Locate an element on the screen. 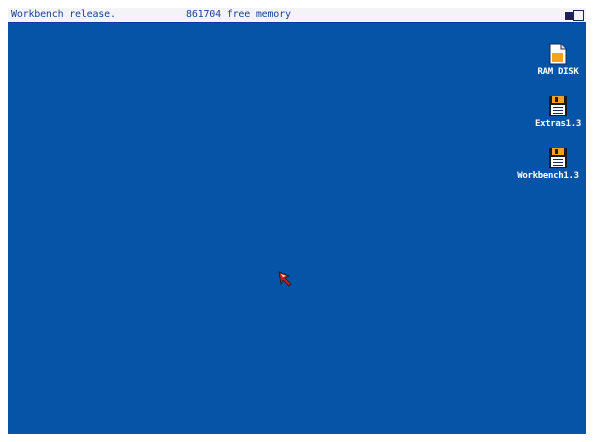 The width and height of the screenshot is (595, 442). depth-gadgets is located at coordinates (574, 15).